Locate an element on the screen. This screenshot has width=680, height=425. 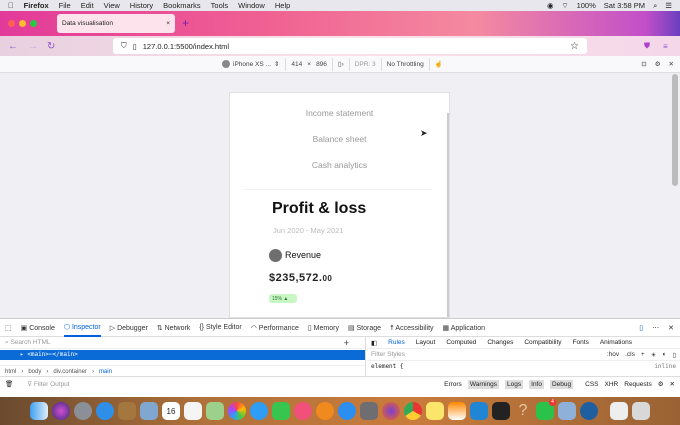
forward-icon: → is located at coordinates (33, 46).